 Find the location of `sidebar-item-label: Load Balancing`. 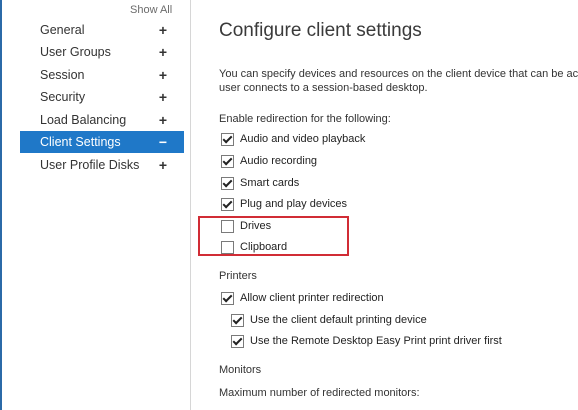

sidebar-item-label: Load Balancing is located at coordinates (83, 120).